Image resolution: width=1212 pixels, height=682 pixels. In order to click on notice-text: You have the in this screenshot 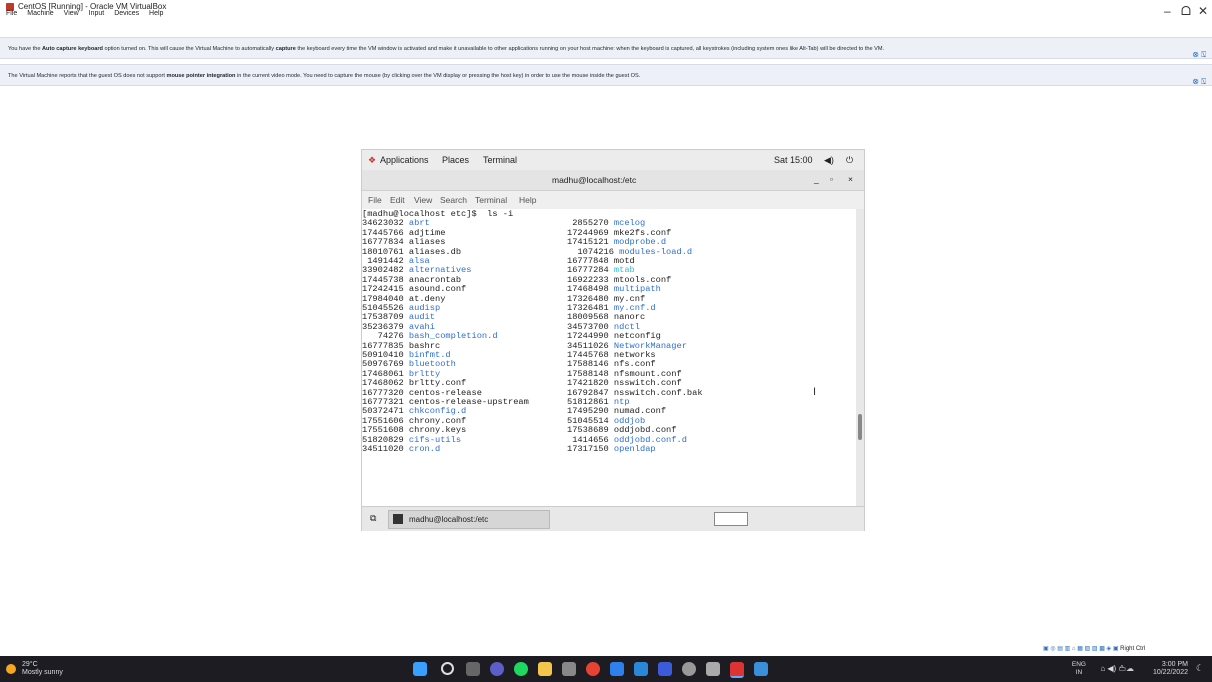, I will do `click(25, 49)`.